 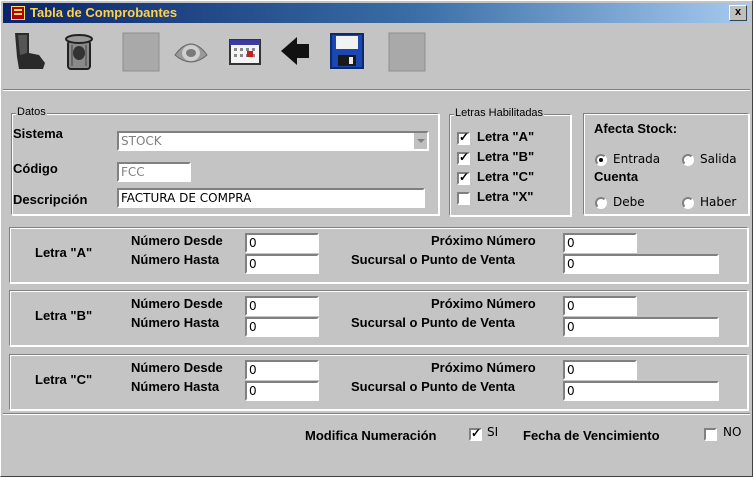 I want to click on letra-a-label: Letra "A", so click(x=506, y=136).